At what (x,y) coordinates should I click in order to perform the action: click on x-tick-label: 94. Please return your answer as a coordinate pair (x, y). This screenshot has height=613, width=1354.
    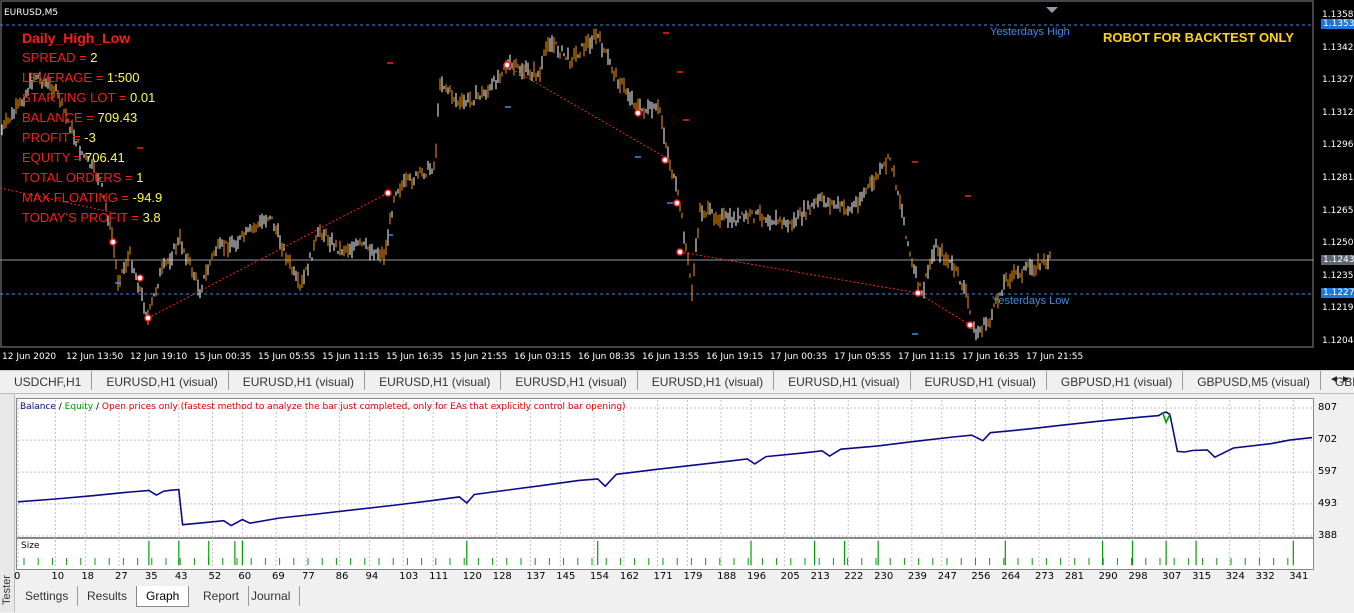
    Looking at the image, I should click on (372, 576).